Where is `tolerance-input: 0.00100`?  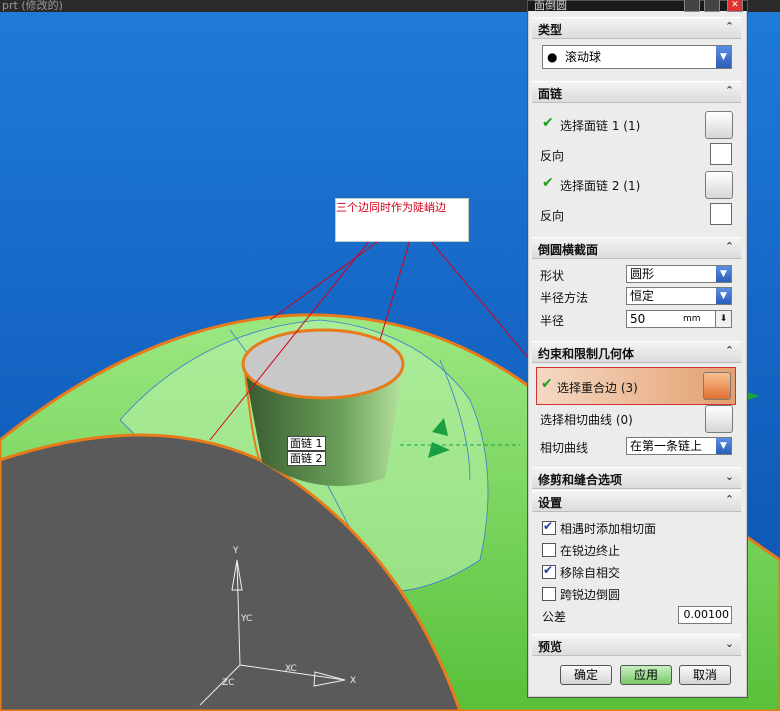 tolerance-input: 0.00100 is located at coordinates (705, 615).